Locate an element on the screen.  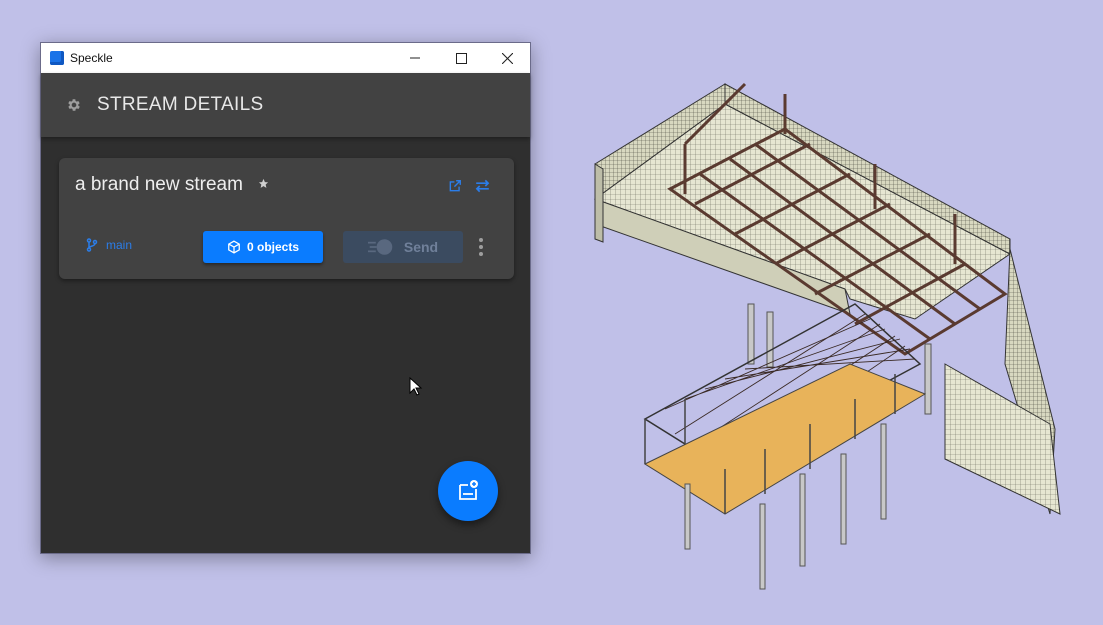
branch-label: main is located at coordinates (119, 245).